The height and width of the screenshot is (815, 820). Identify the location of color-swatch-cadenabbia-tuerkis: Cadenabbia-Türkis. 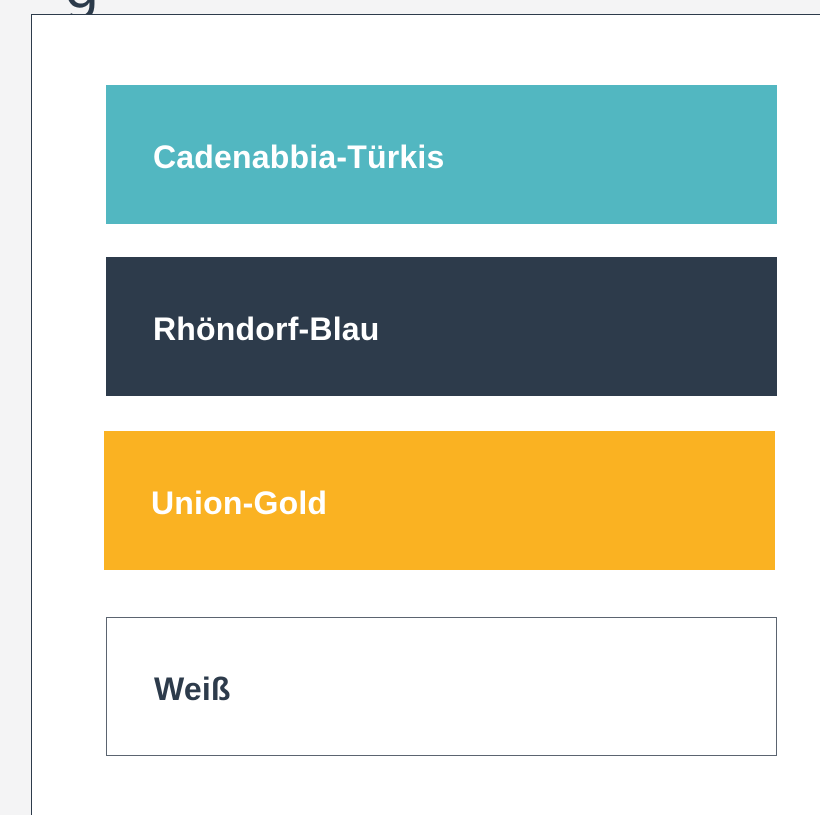
(441, 154).